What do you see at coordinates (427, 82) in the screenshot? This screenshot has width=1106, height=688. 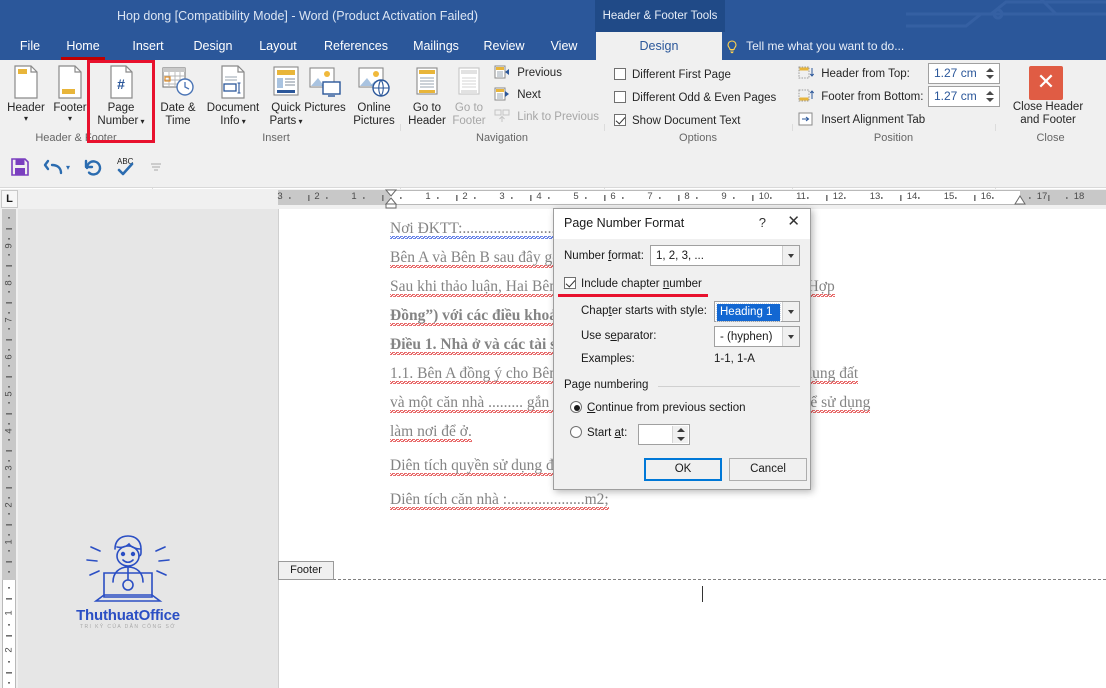 I see `go-to-header-icon` at bounding box center [427, 82].